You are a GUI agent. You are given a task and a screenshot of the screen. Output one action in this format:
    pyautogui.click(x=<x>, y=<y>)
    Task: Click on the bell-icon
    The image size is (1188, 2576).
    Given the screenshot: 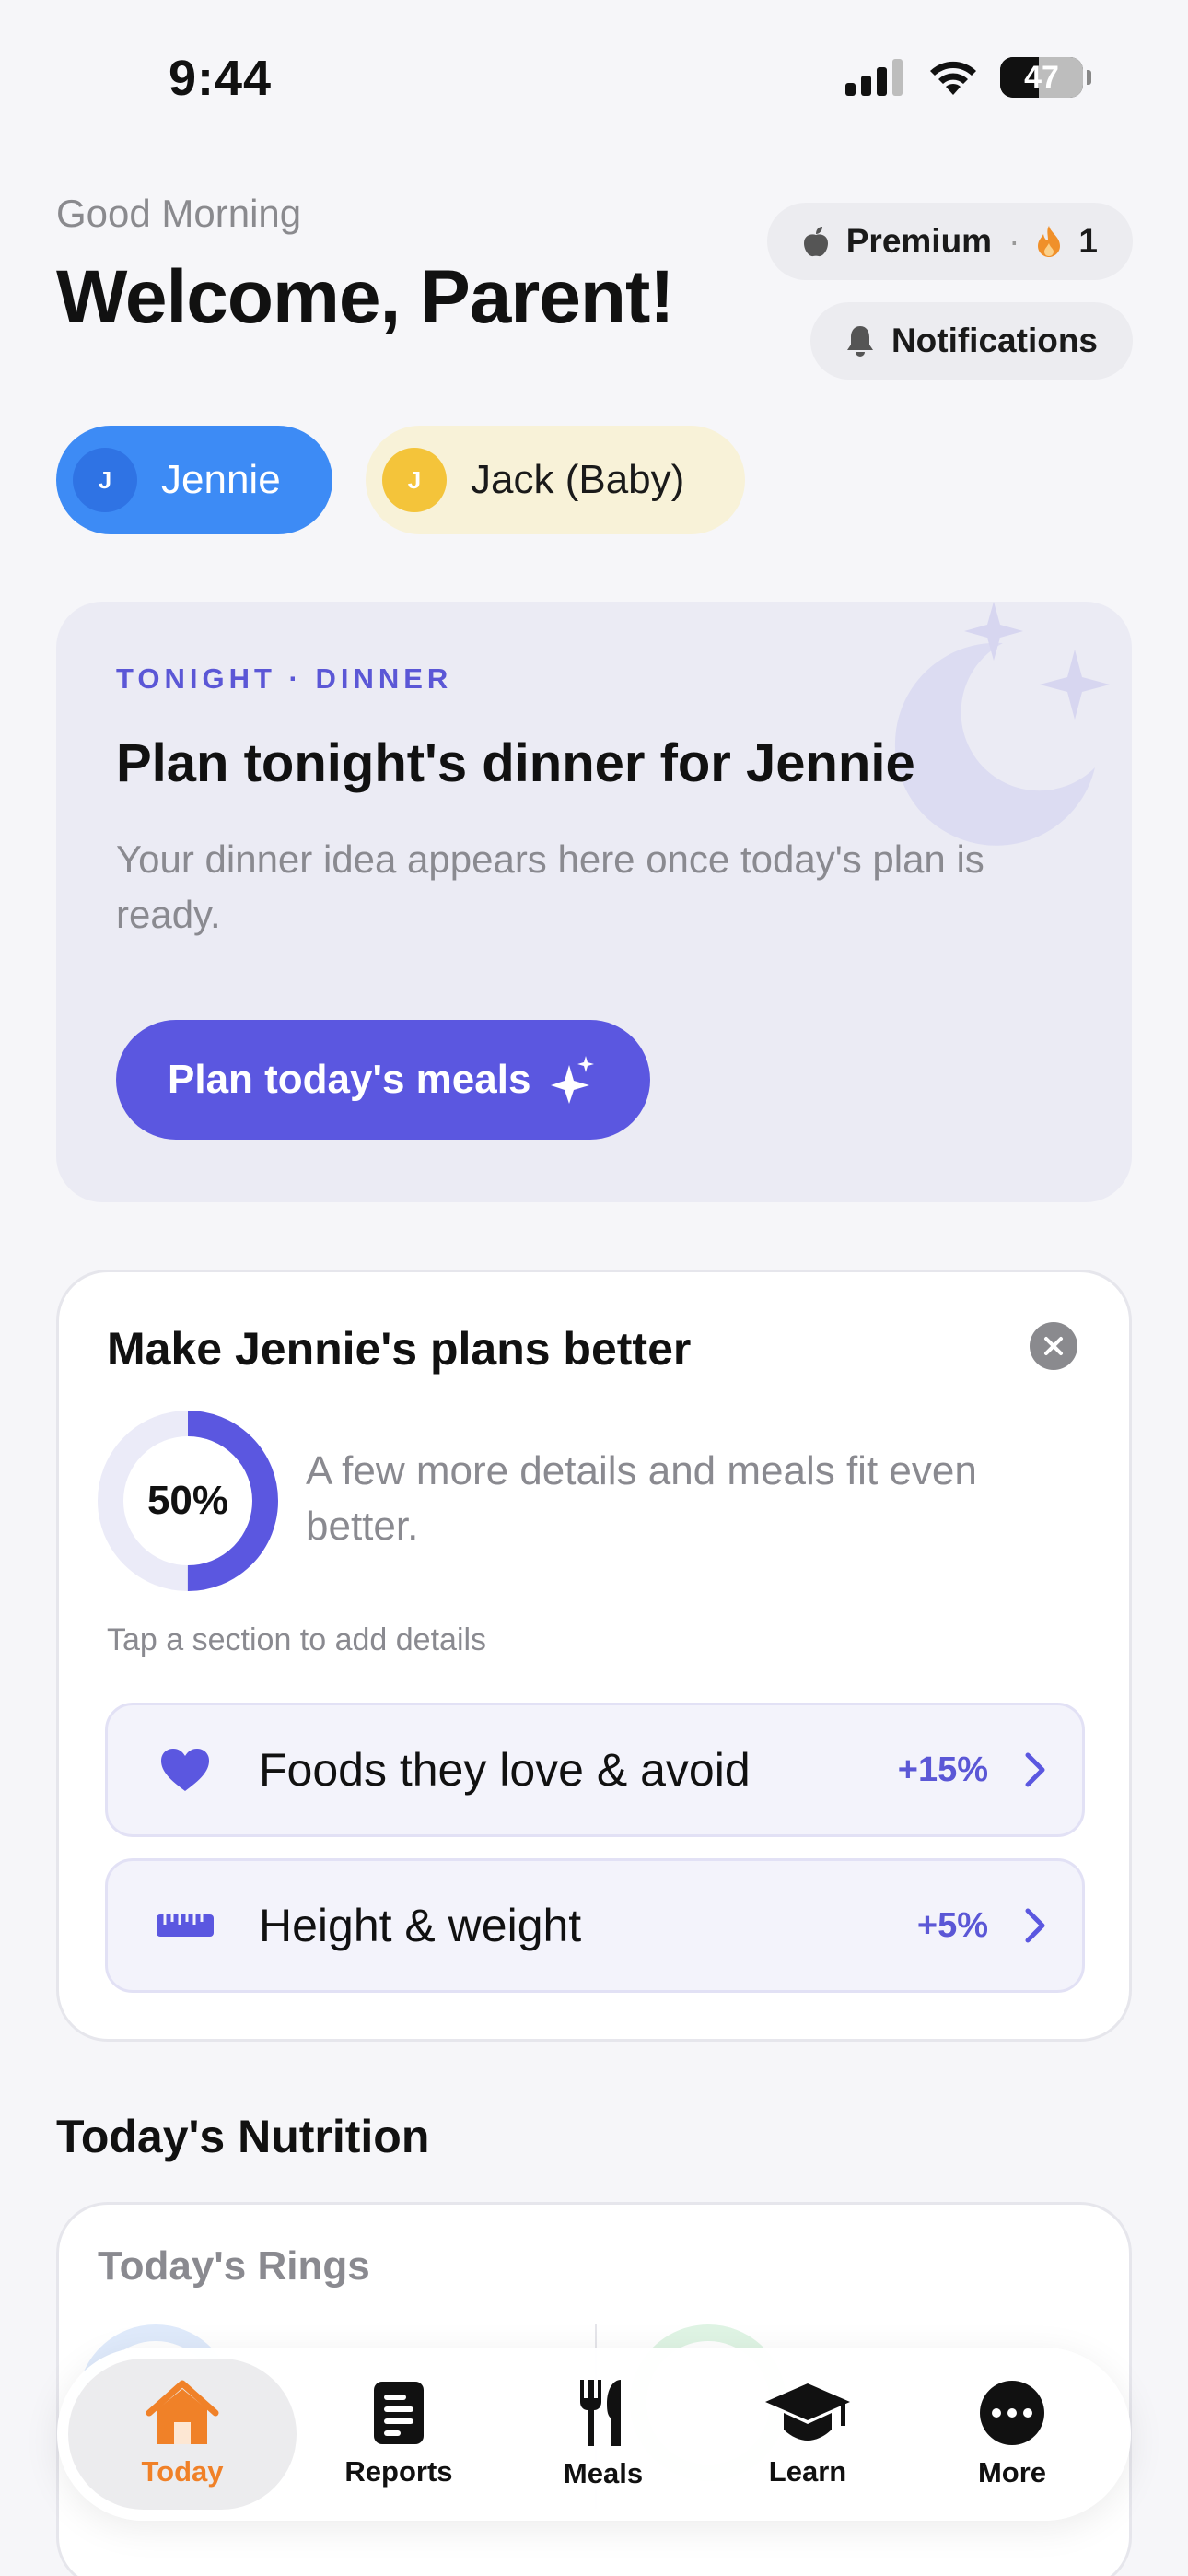 What is the action you would take?
    pyautogui.click(x=859, y=341)
    